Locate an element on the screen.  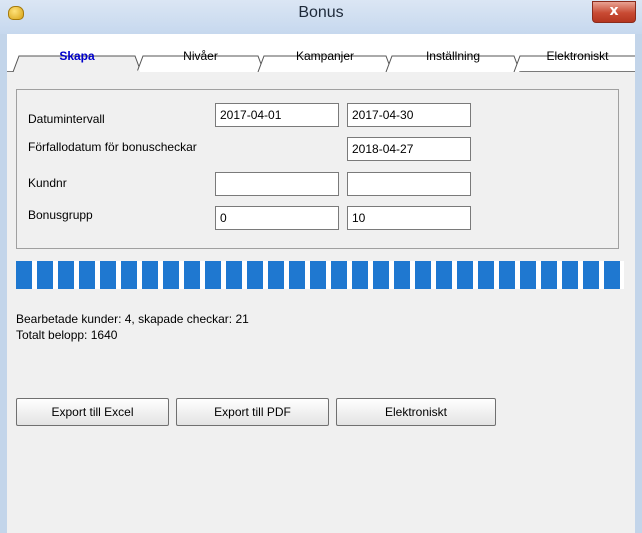
bonus-group-to-field: 10 is located at coordinates (409, 218).